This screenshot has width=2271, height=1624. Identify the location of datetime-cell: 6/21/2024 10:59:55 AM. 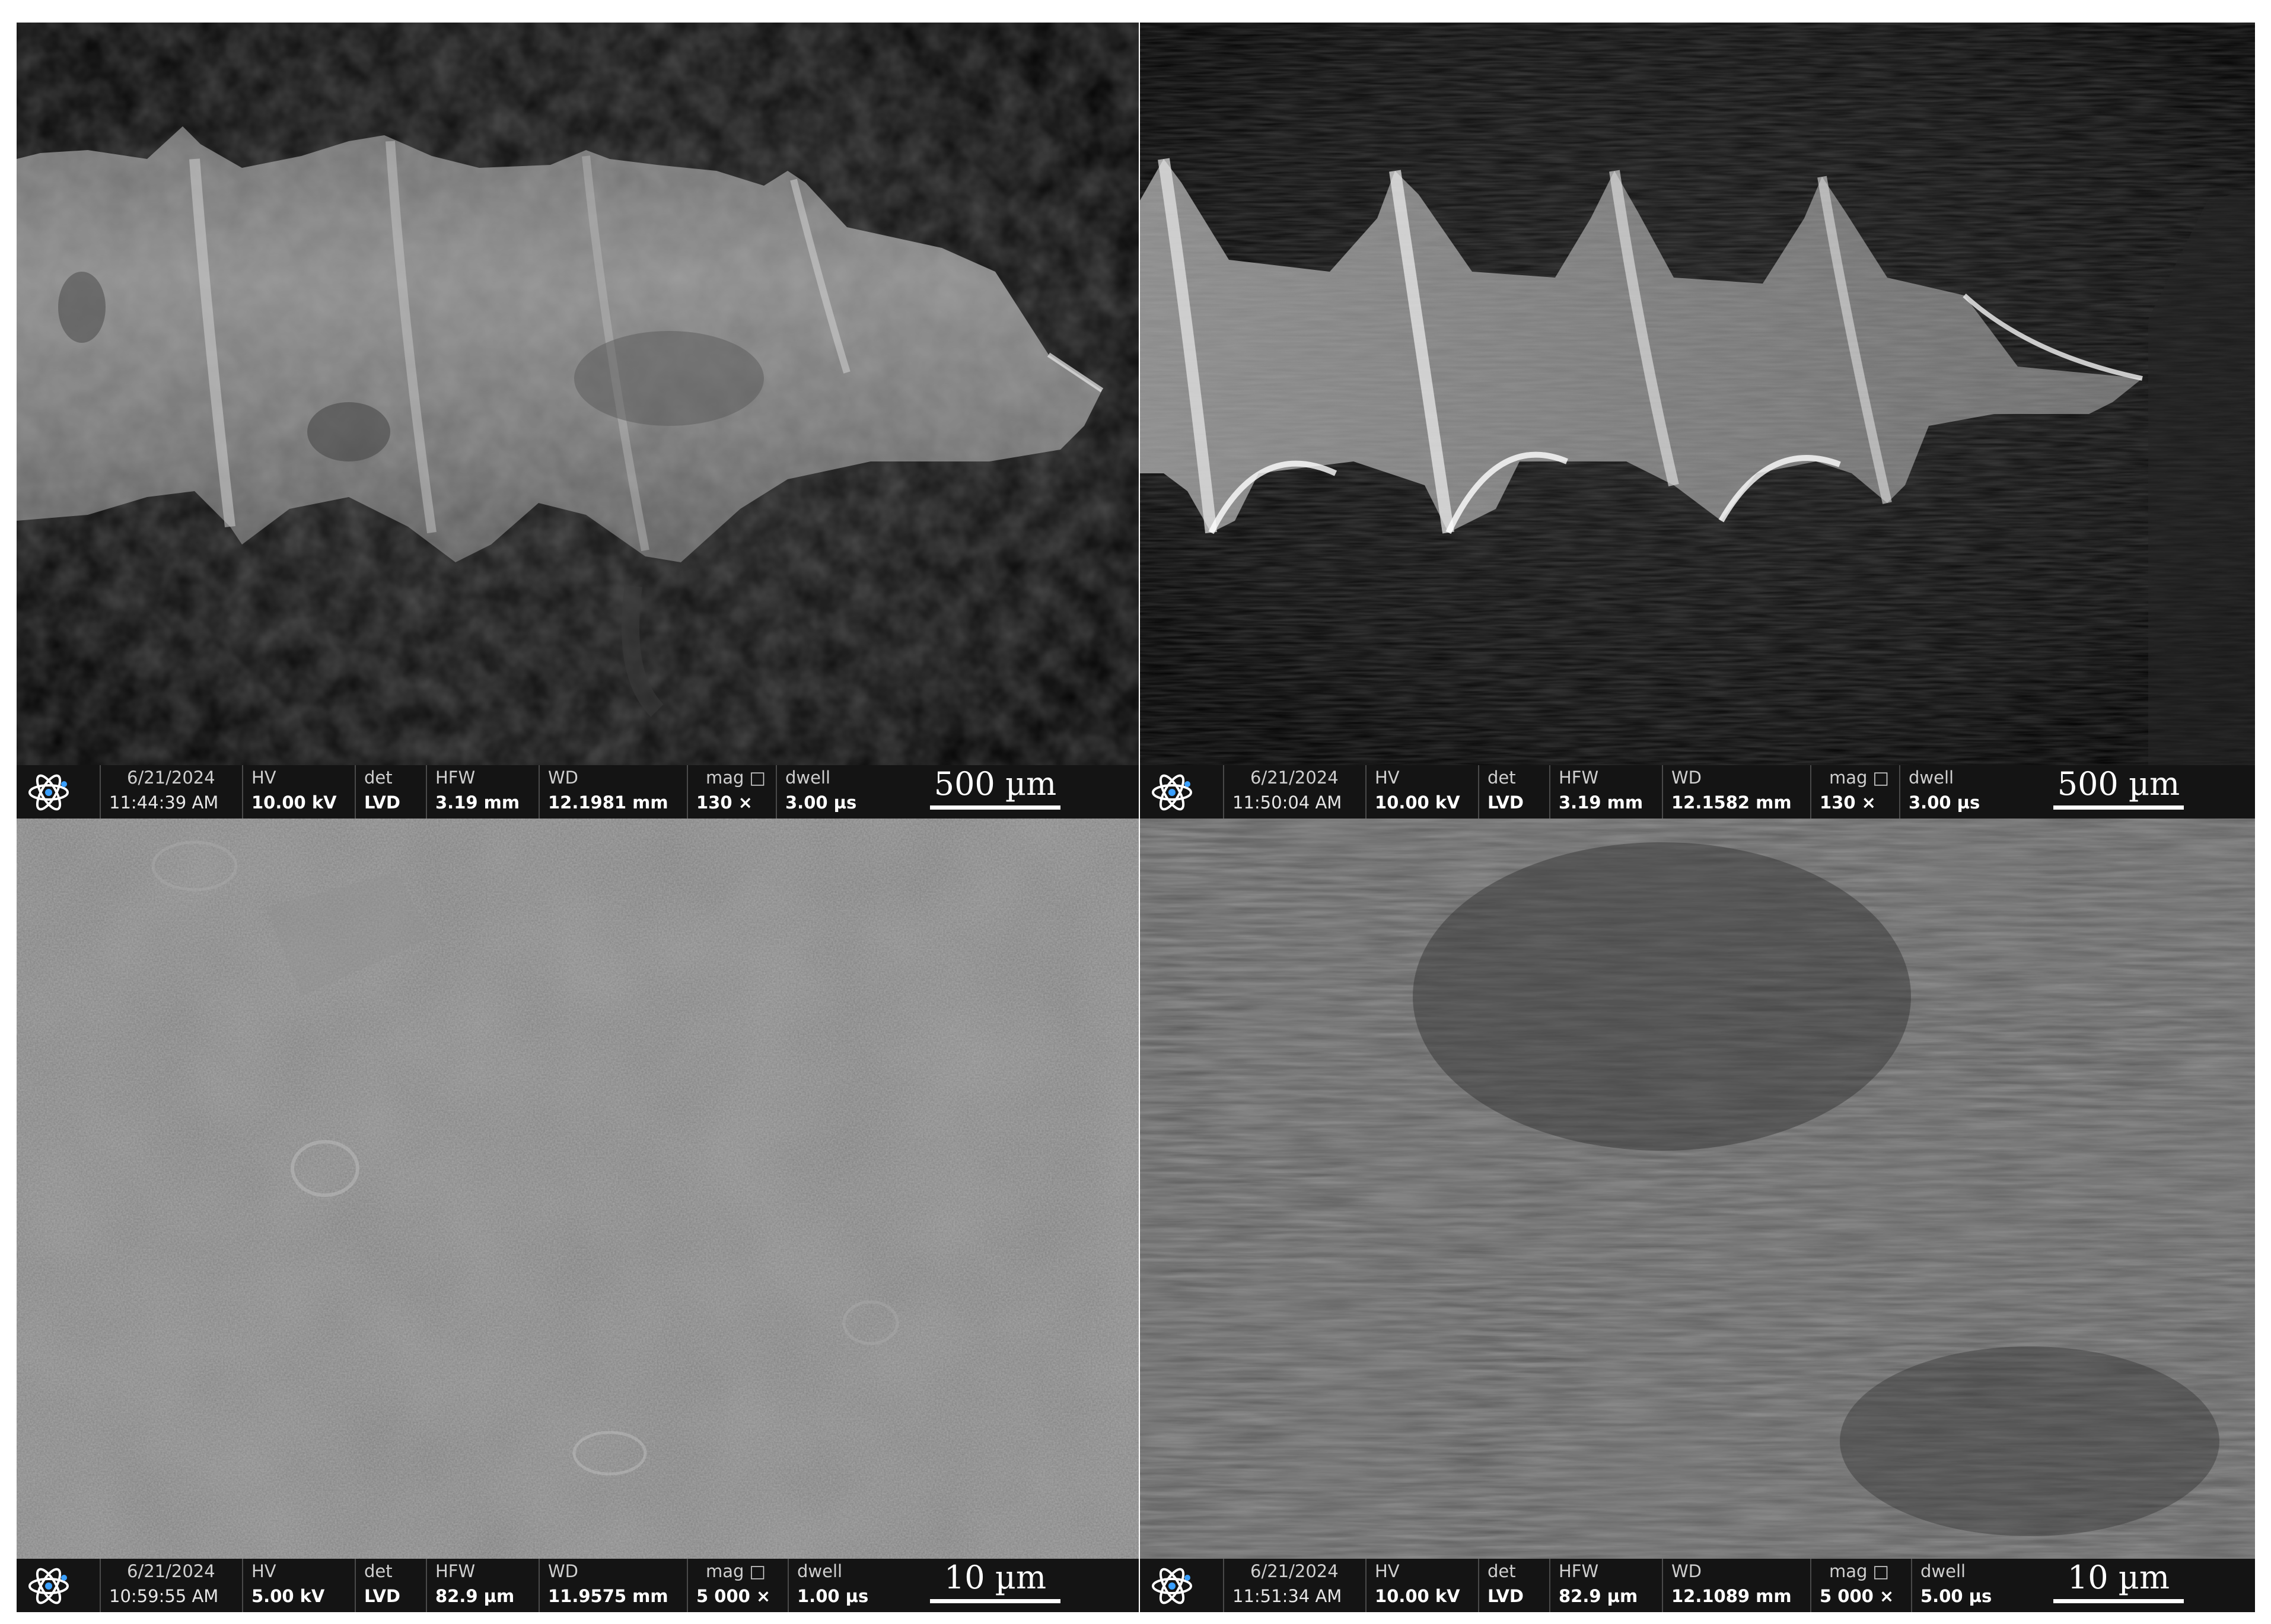
(171, 1585).